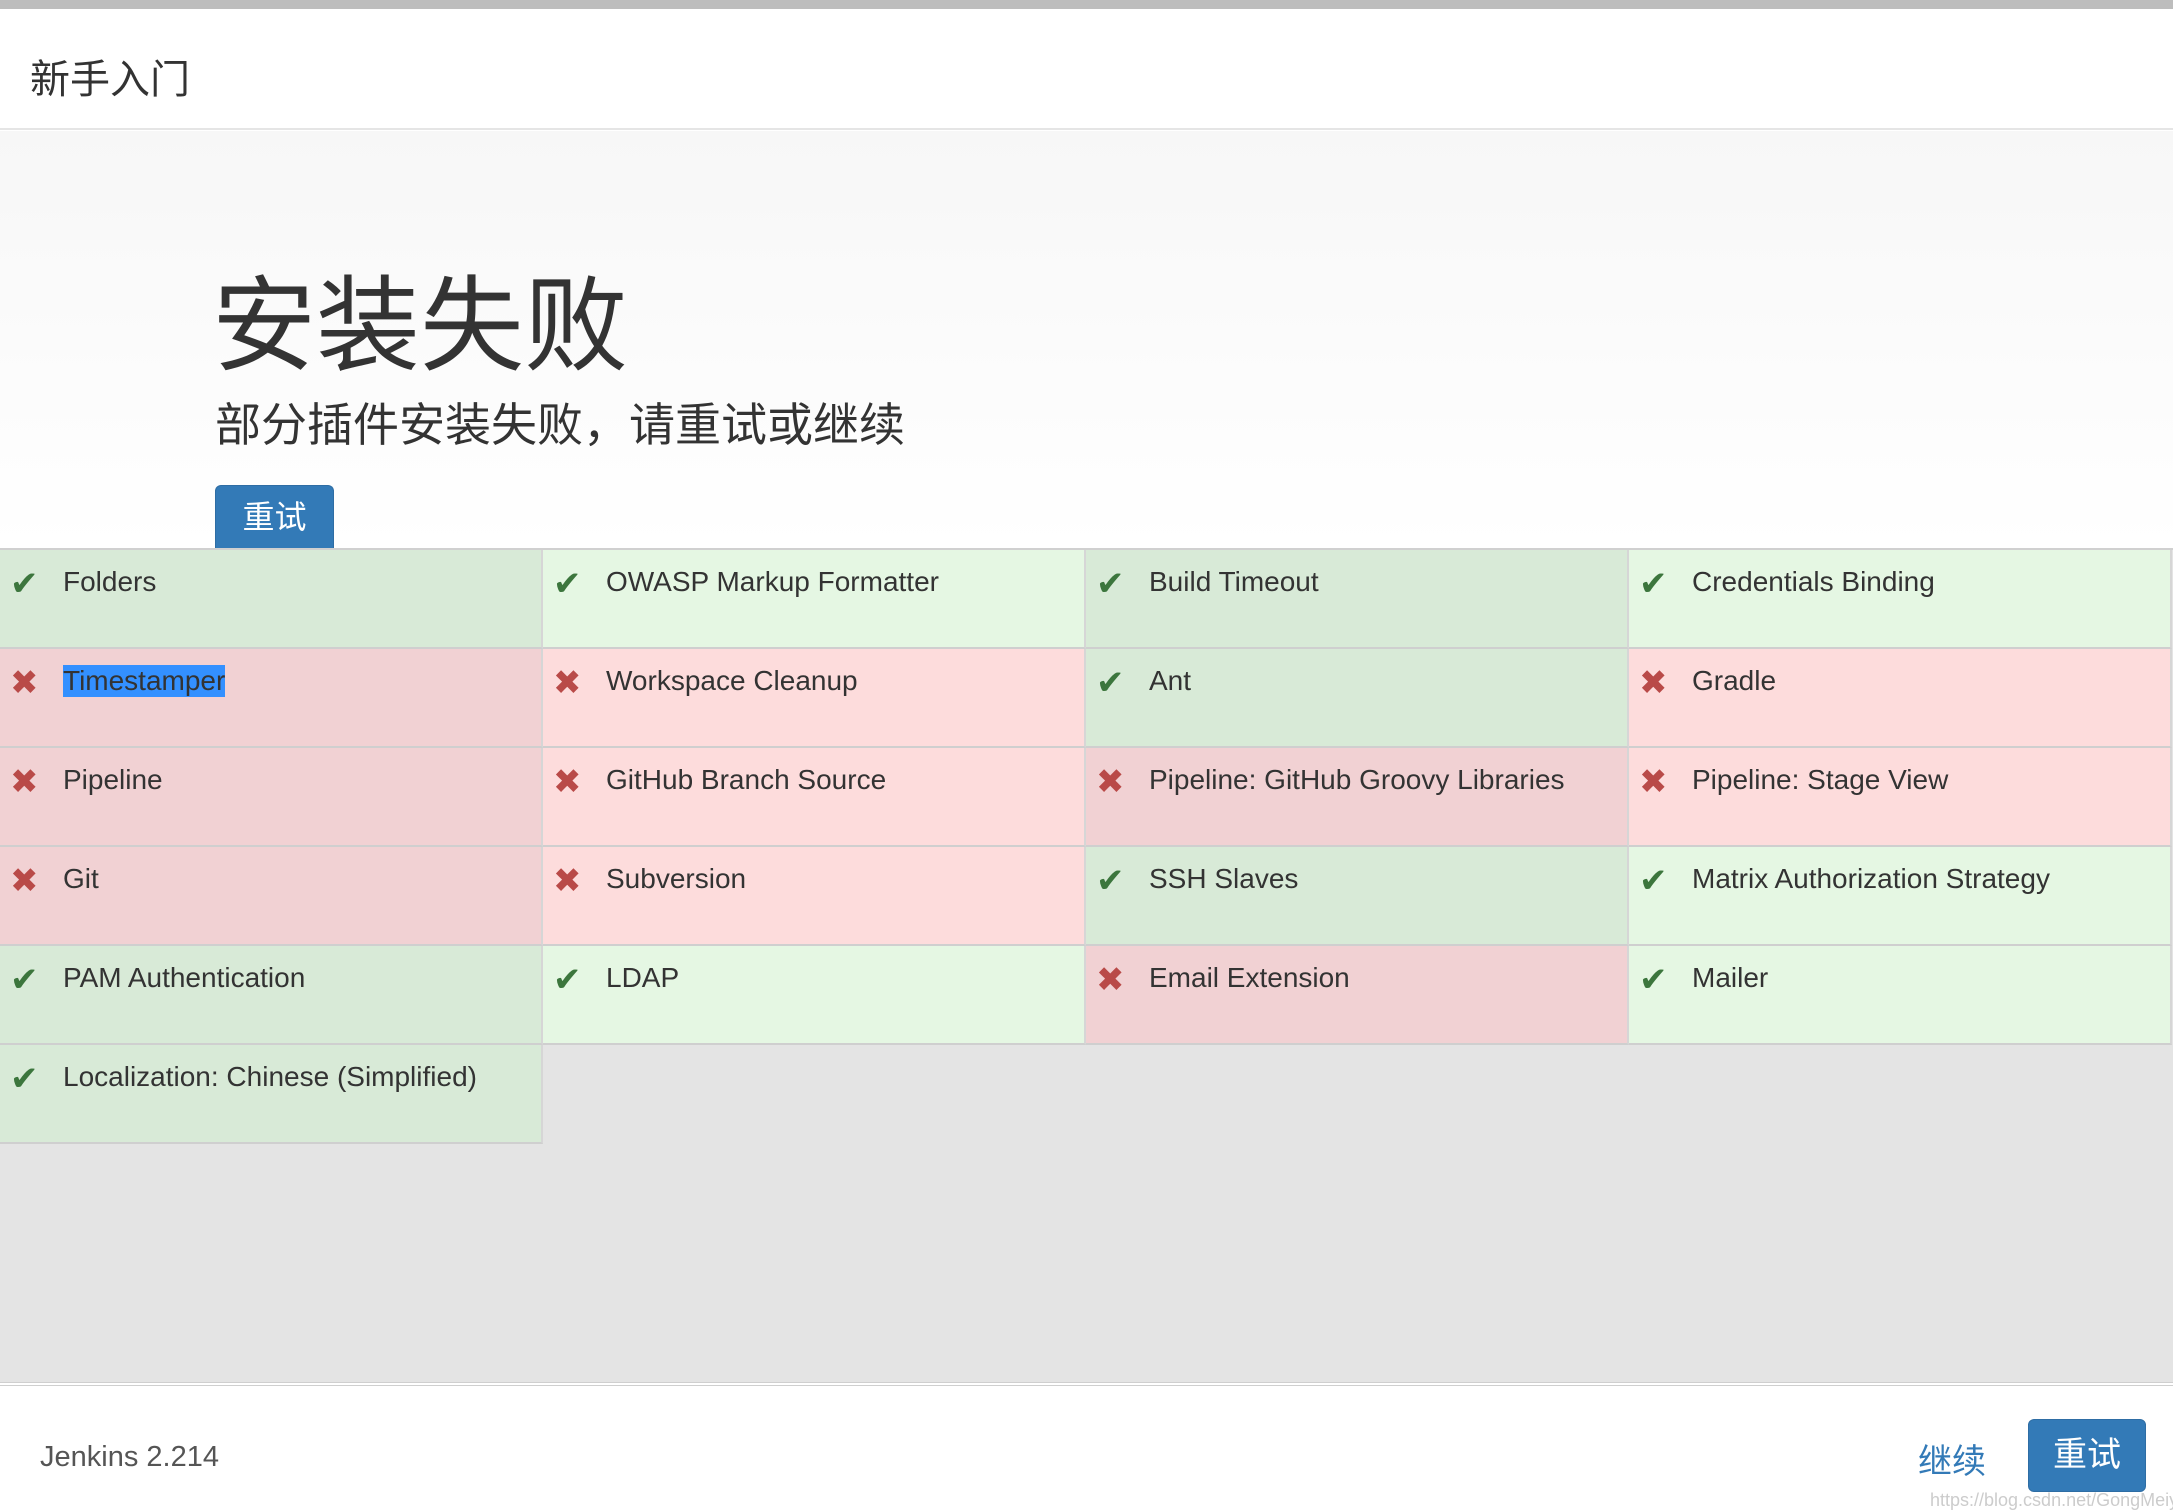 This screenshot has height=1511, width=2173. What do you see at coordinates (271, 599) in the screenshot?
I see `plugin-item: ✔ Folders` at bounding box center [271, 599].